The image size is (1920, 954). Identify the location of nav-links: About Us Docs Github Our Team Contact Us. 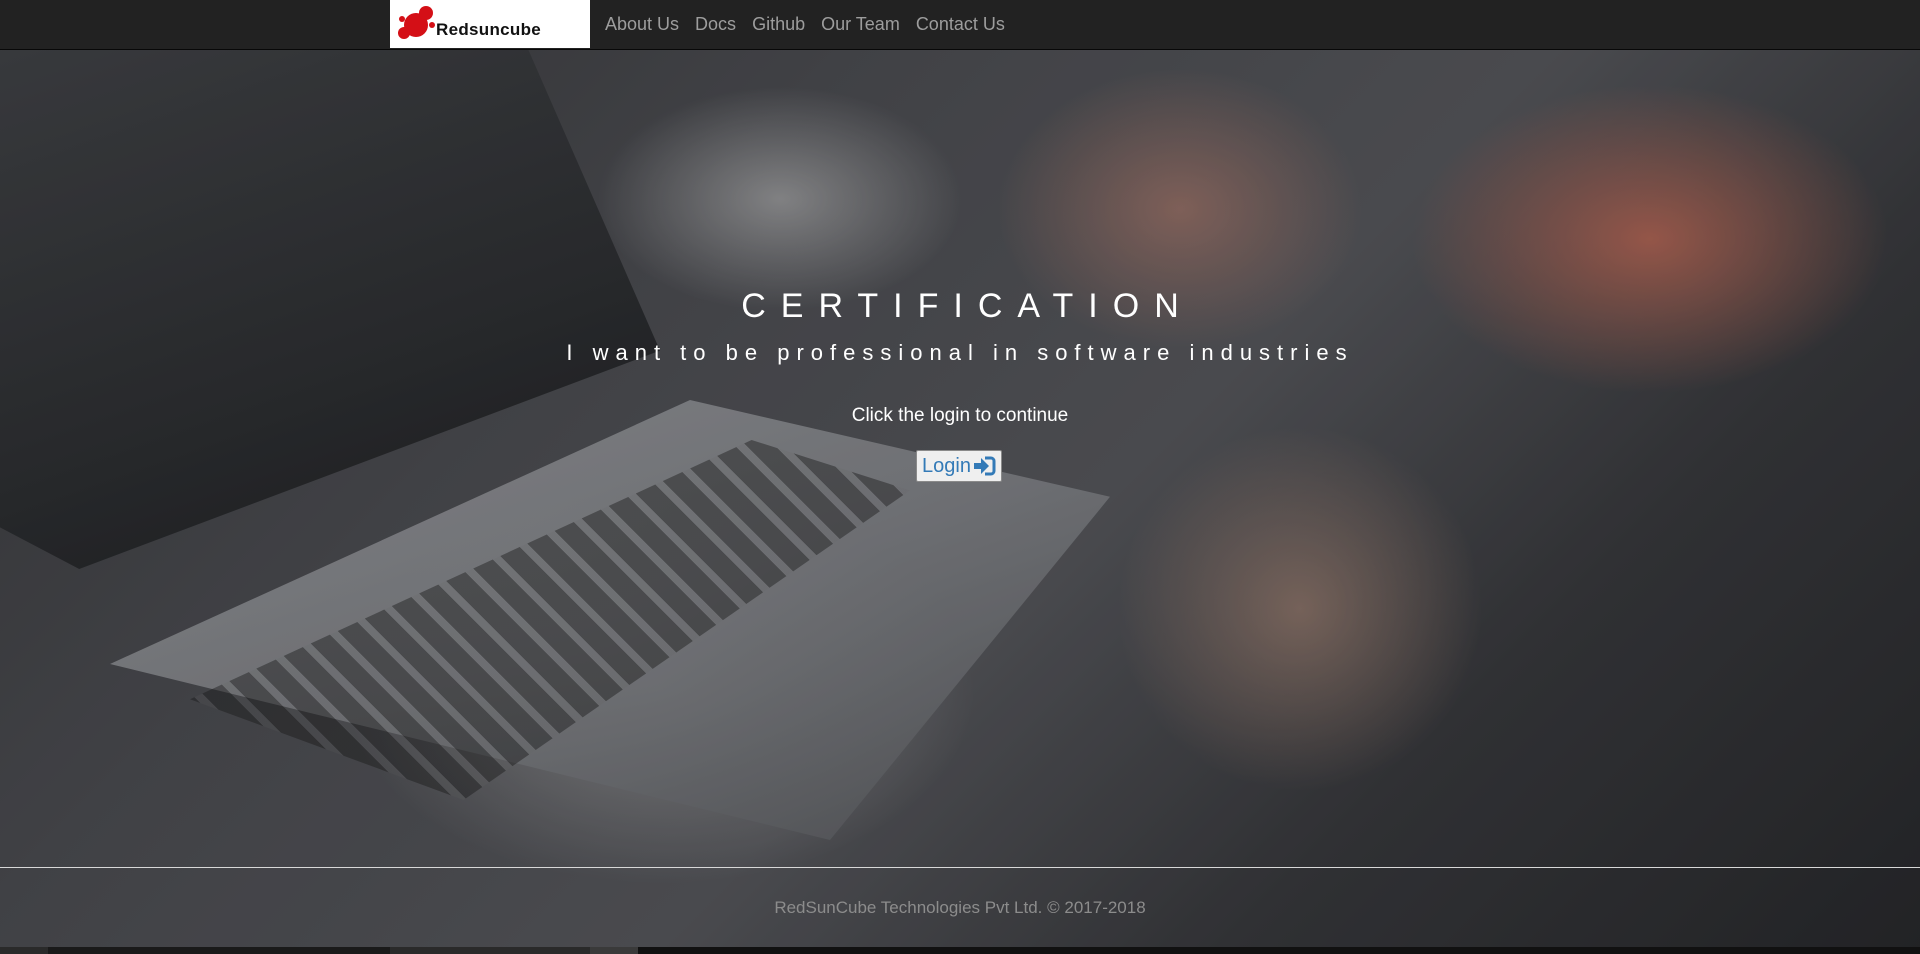
(805, 24).